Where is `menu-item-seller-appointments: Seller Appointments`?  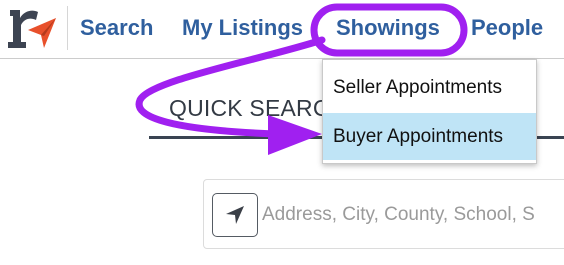 menu-item-seller-appointments: Seller Appointments is located at coordinates (429, 87).